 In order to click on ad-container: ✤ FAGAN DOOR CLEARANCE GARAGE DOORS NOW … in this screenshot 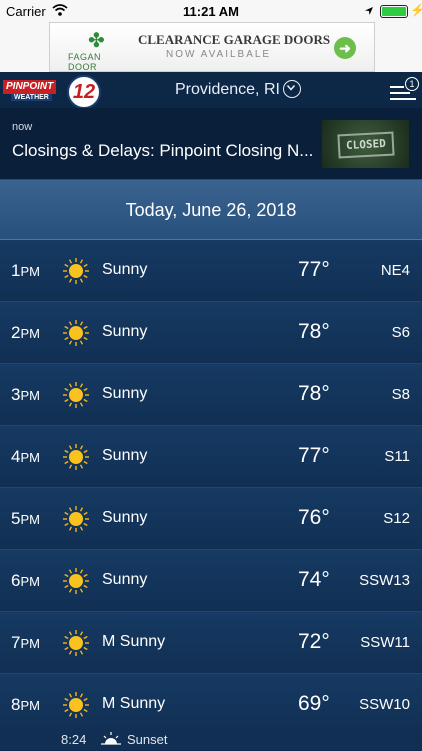, I will do `click(211, 47)`.